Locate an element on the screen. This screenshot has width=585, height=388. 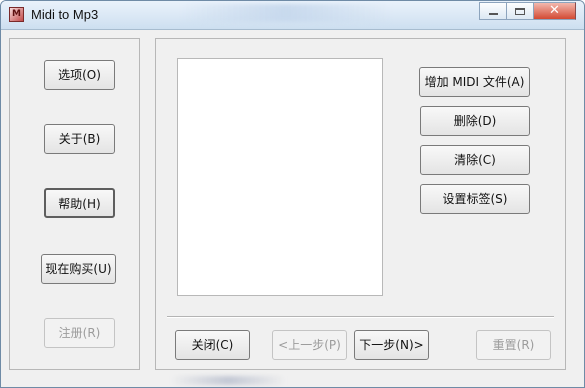
add-midi-file-button: 增加 MIDI 文件(A) is located at coordinates (474, 82).